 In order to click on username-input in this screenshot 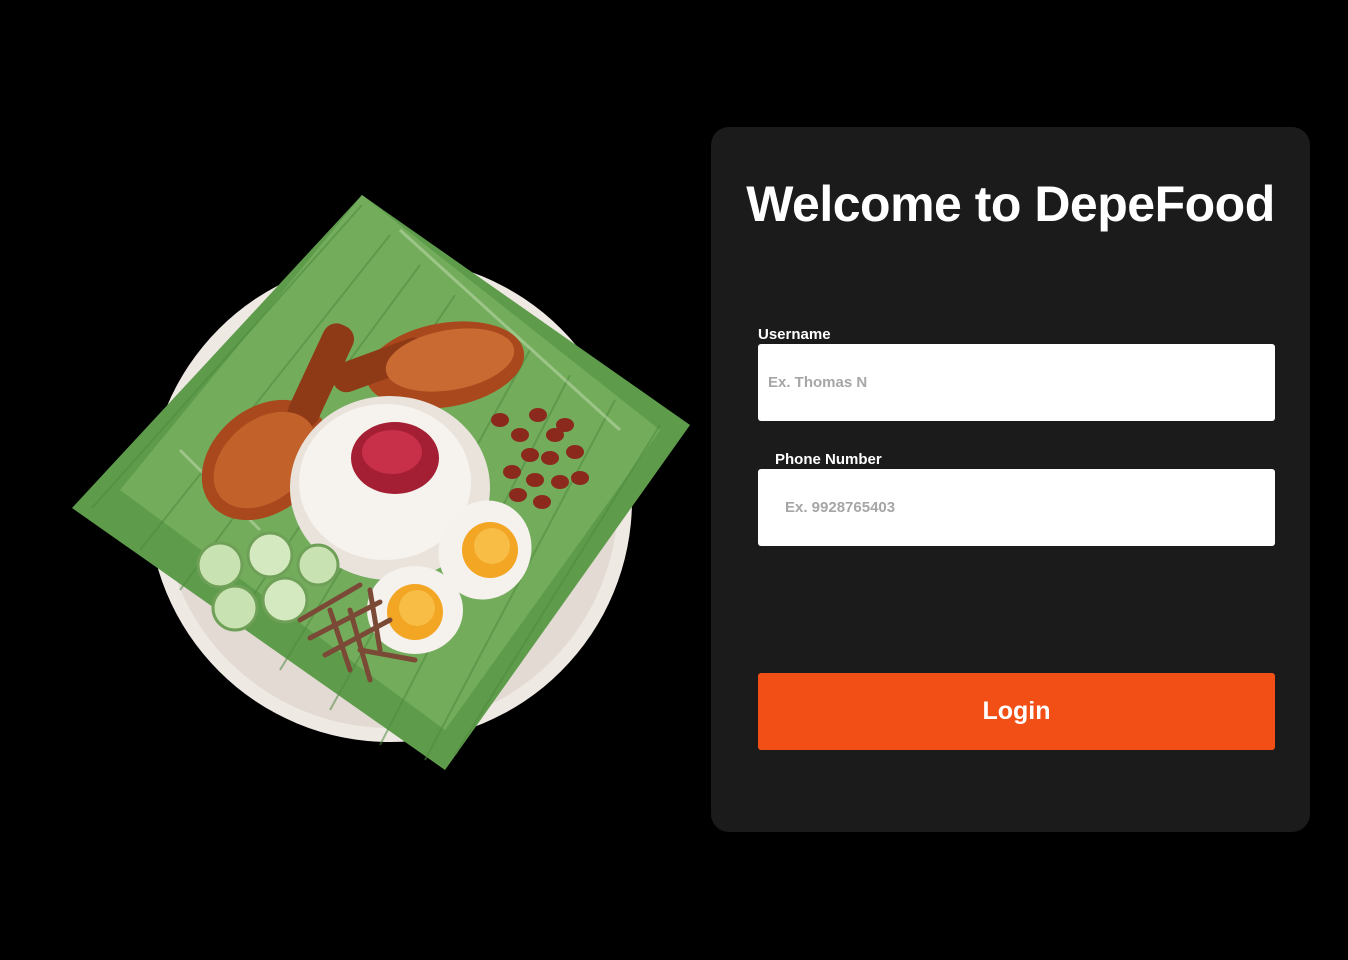, I will do `click(1016, 382)`.